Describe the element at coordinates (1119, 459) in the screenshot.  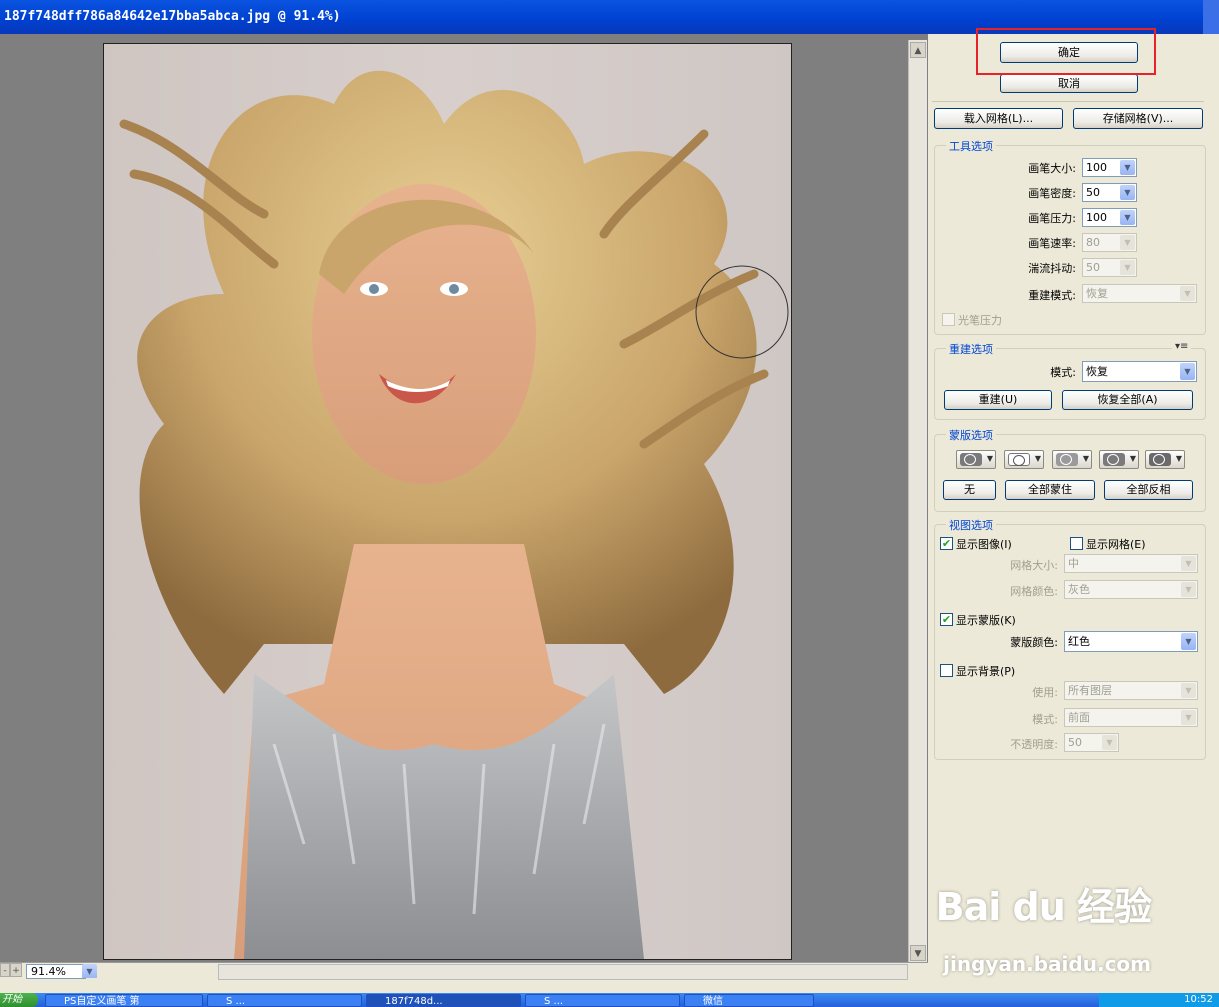
I see `mask-intersect-button: ▼` at that location.